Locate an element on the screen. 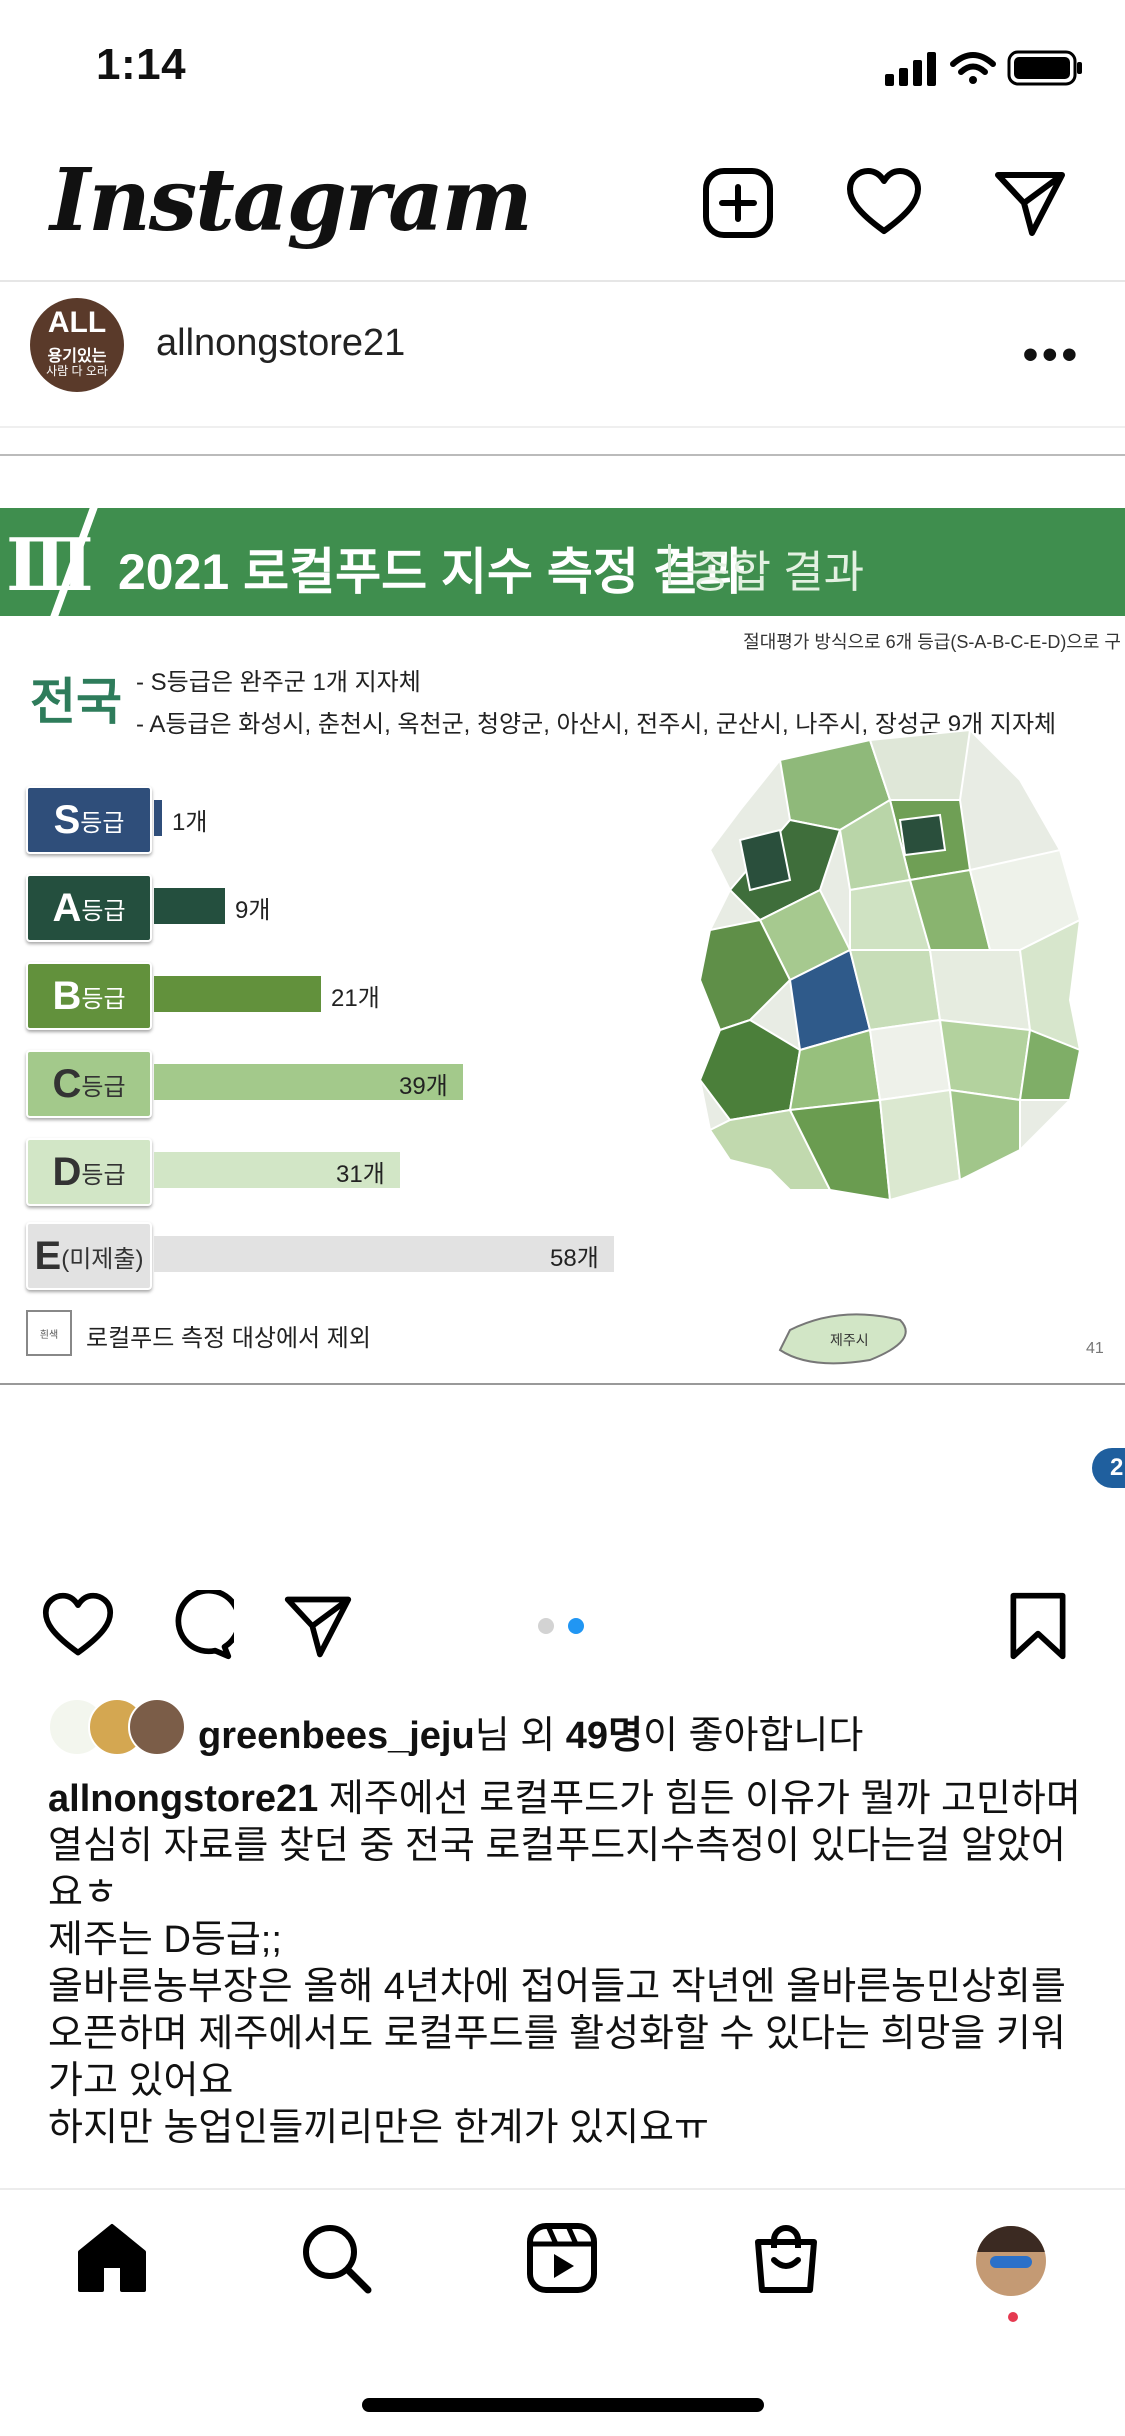 This screenshot has height=2436, width=1125. nation-label: 전국 is located at coordinates (76, 702).